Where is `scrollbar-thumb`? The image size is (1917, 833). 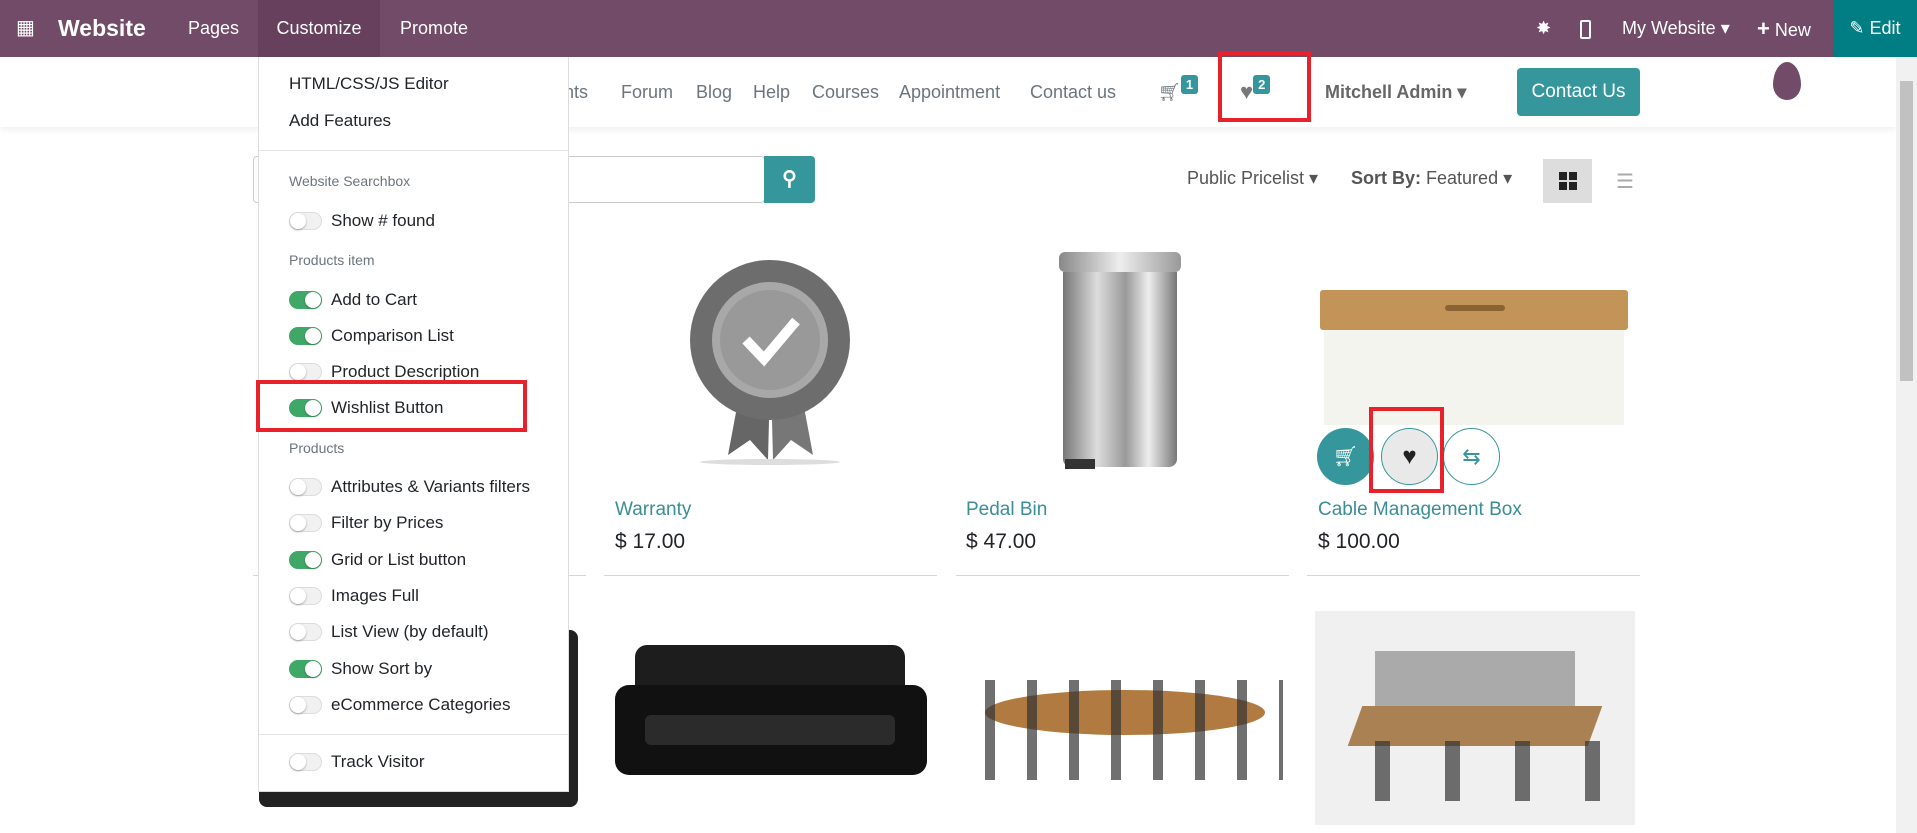
scrollbar-thumb is located at coordinates (1906, 231).